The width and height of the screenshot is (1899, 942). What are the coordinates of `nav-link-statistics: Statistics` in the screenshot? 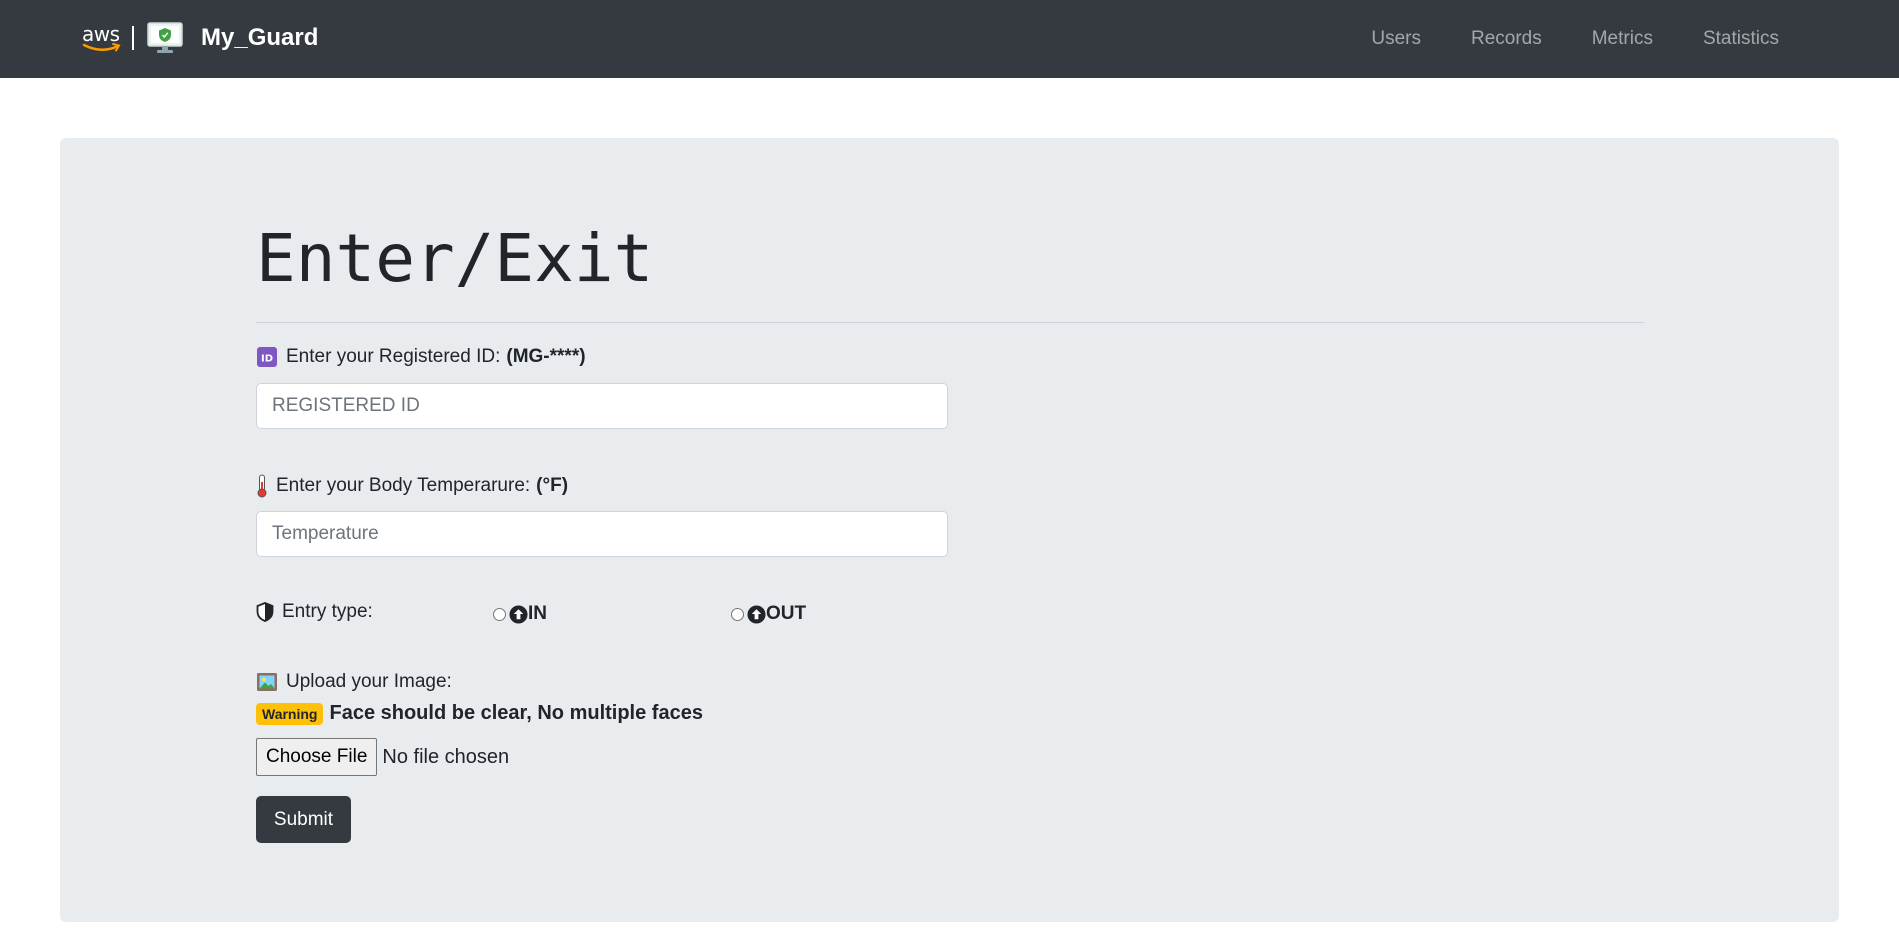 It's located at (1741, 39).